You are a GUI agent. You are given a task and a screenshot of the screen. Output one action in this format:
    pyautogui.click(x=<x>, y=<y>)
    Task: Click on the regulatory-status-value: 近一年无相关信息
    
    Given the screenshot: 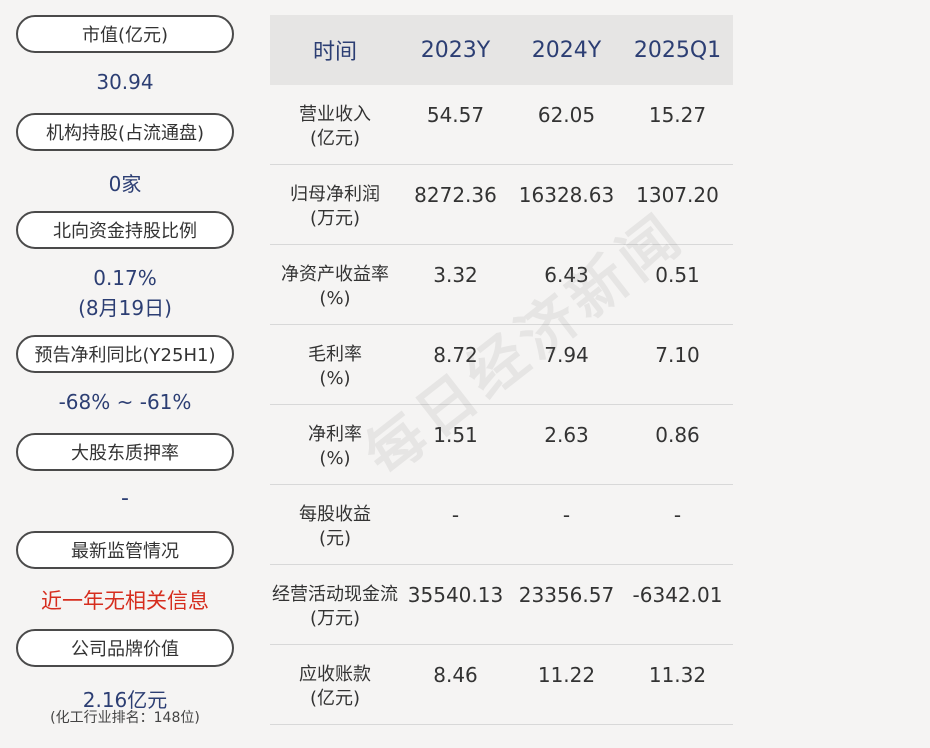 What is the action you would take?
    pyautogui.click(x=125, y=601)
    